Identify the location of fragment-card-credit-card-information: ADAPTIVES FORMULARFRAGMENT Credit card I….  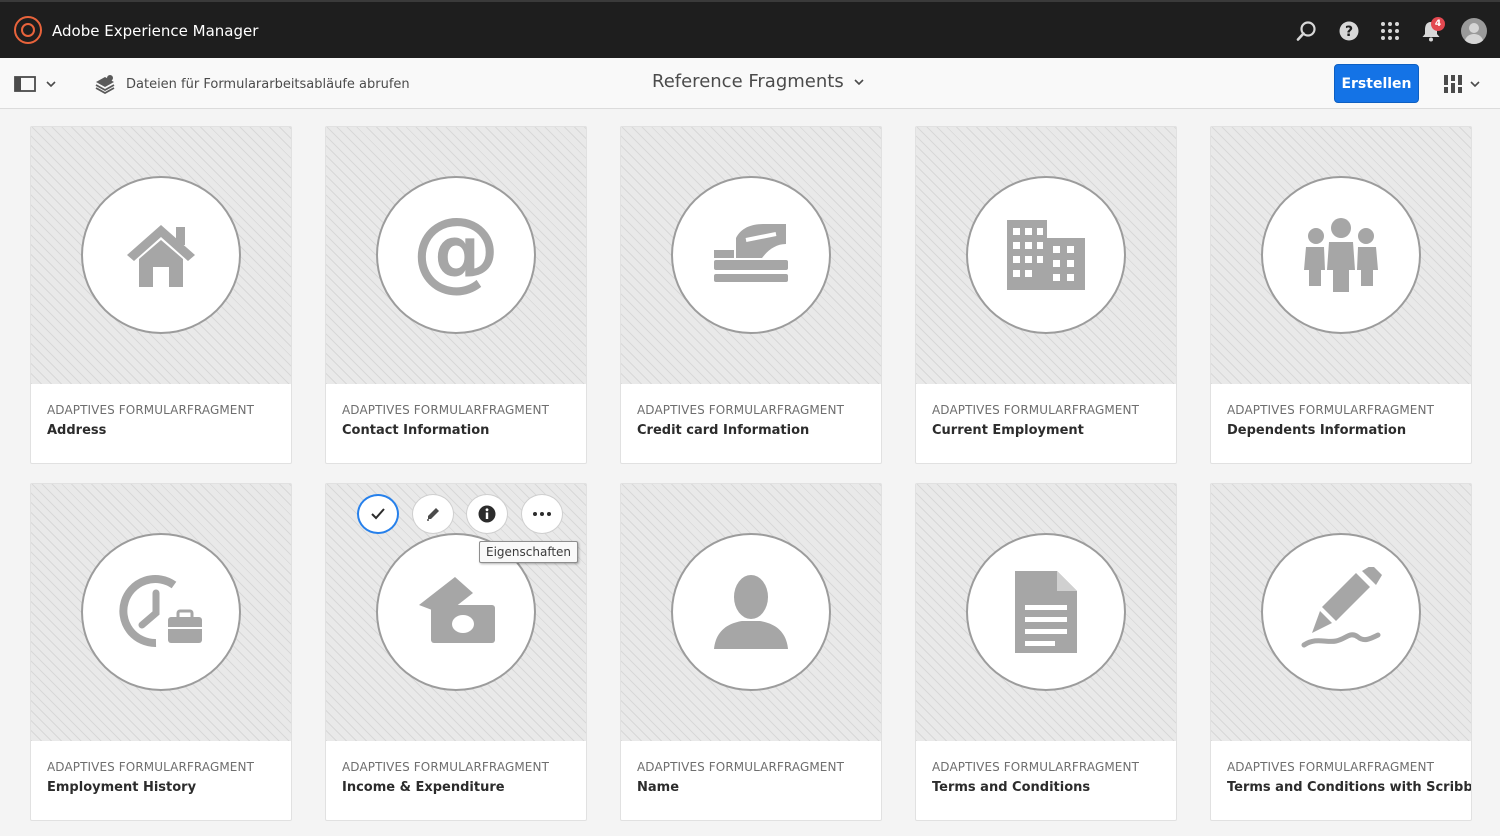
(751, 295).